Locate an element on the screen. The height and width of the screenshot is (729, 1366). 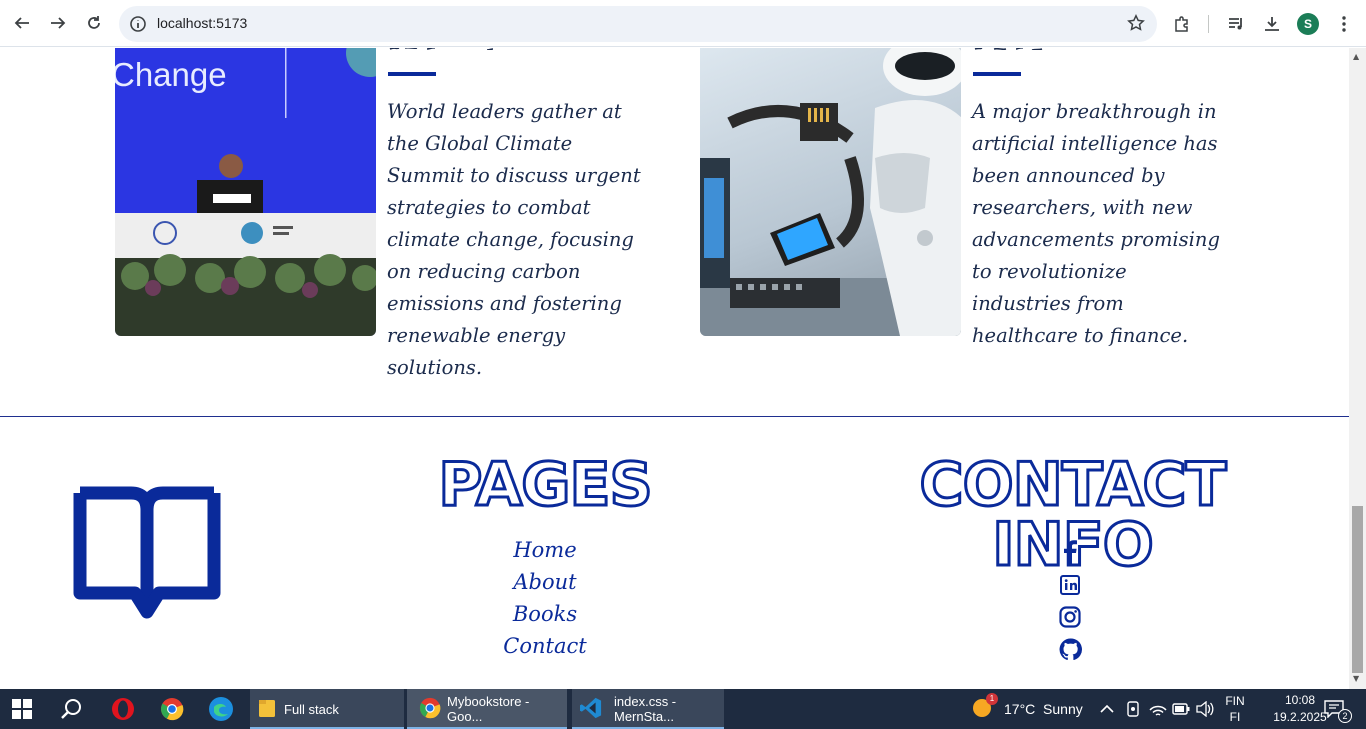
weather-text: 17°C Sunny is located at coordinates (1043, 709).